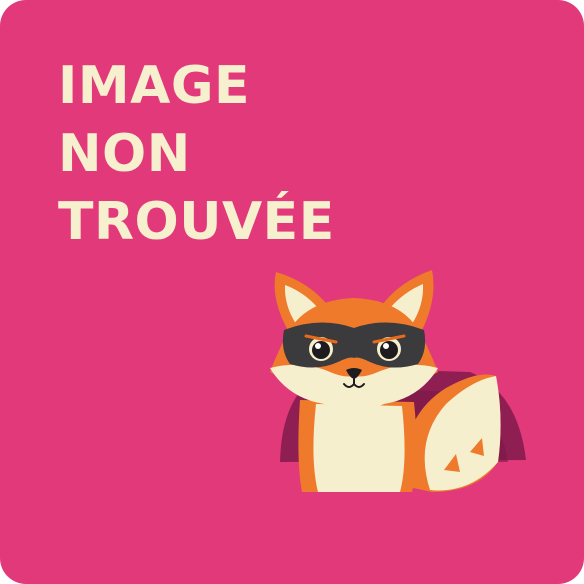 The width and height of the screenshot is (584, 584). What do you see at coordinates (359, 448) in the screenshot?
I see `fox-chest` at bounding box center [359, 448].